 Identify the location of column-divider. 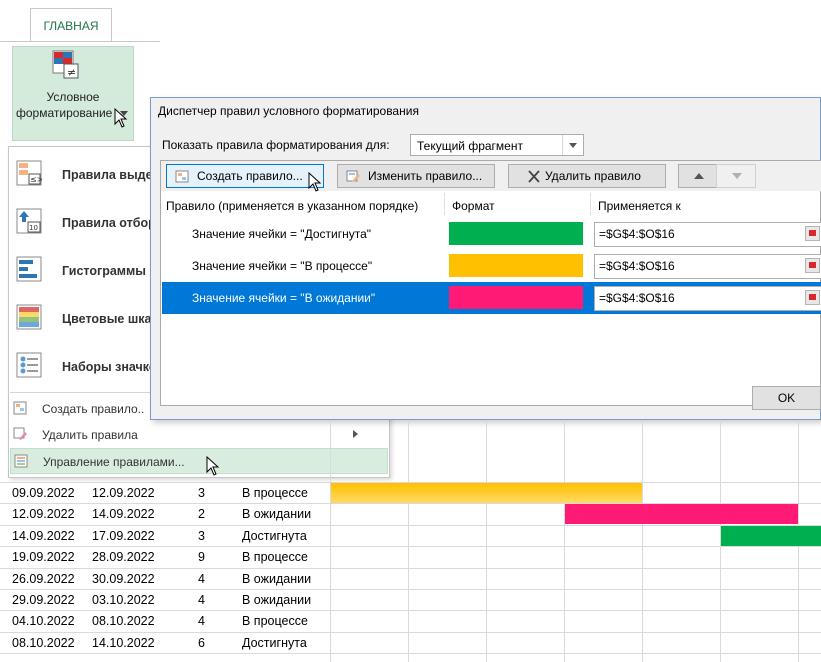
(590, 204).